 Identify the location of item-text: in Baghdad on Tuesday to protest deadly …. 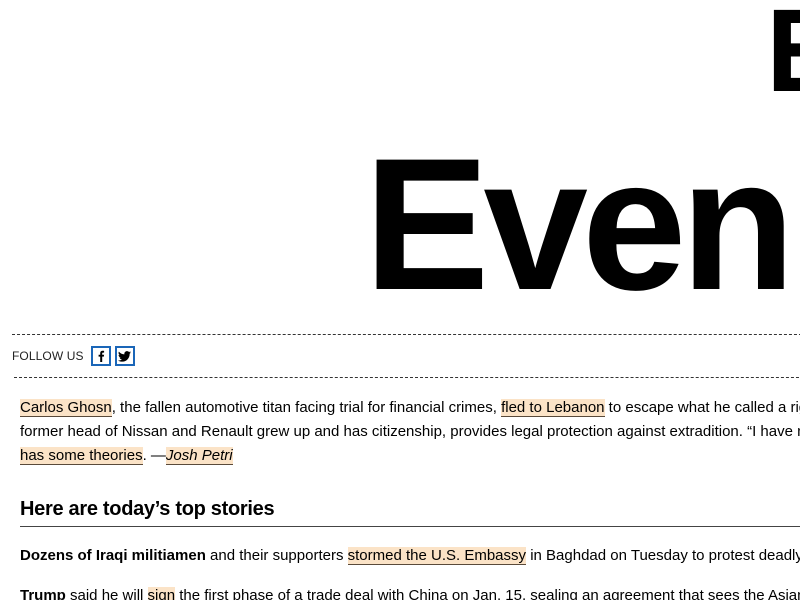
(665, 555).